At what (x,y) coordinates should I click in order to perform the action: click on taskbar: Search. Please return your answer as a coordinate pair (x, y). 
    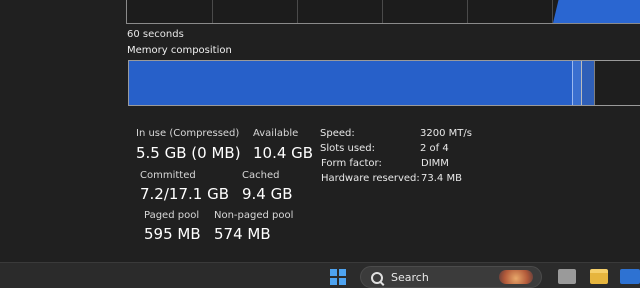
    Looking at the image, I should click on (320, 275).